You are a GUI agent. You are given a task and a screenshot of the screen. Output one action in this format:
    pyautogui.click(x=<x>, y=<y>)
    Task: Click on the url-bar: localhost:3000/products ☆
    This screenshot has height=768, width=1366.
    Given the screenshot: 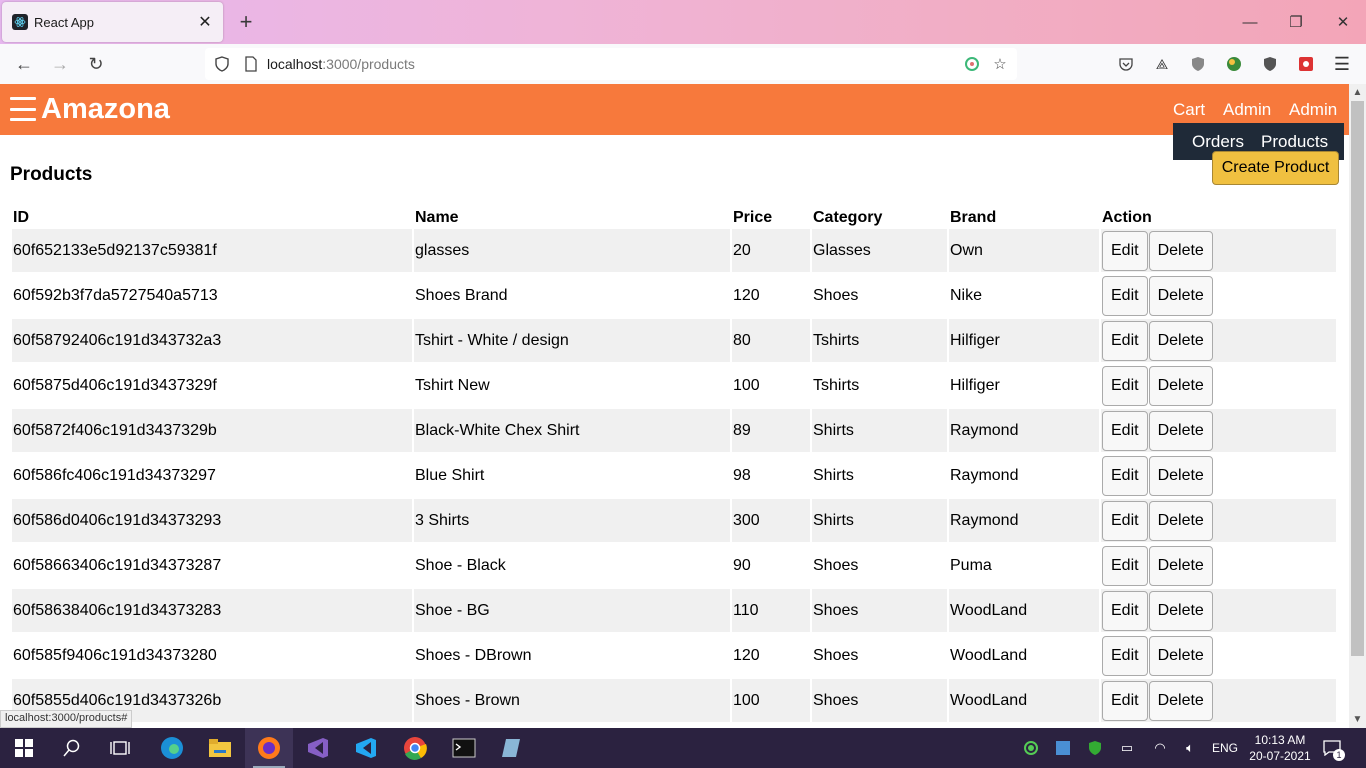 What is the action you would take?
    pyautogui.click(x=611, y=64)
    